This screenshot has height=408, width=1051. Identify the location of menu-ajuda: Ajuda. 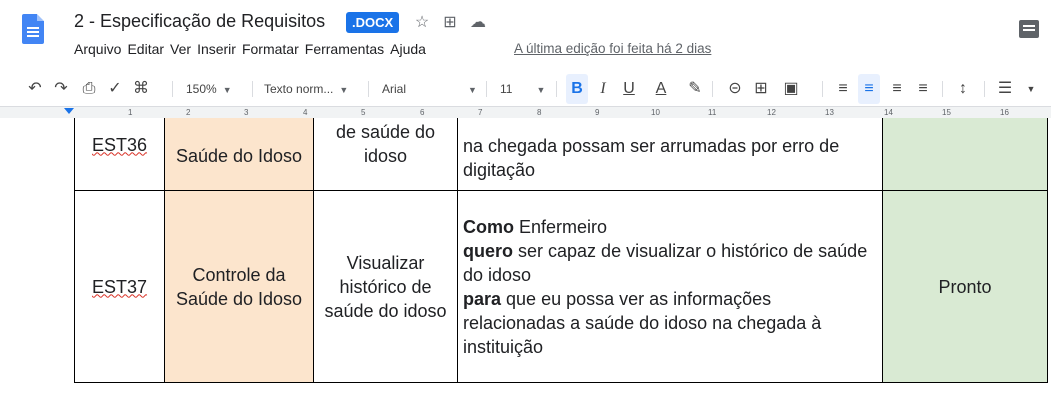
(408, 49).